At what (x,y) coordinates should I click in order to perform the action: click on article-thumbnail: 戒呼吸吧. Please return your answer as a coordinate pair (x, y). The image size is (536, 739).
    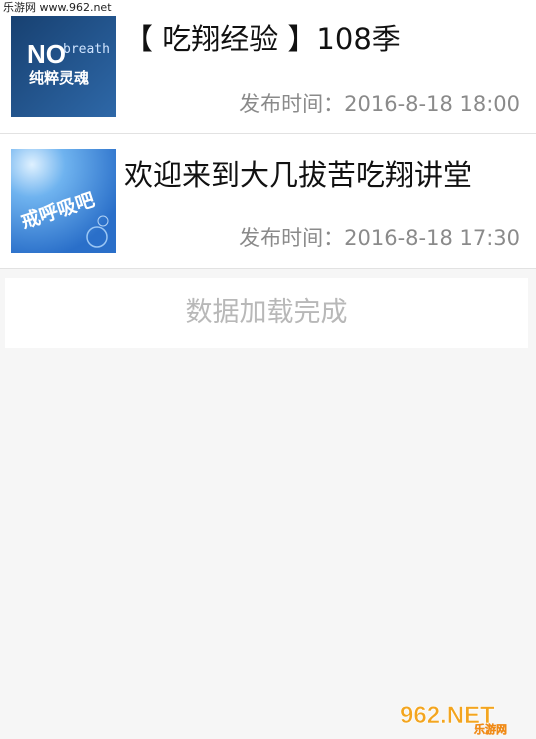
    Looking at the image, I should click on (63, 201).